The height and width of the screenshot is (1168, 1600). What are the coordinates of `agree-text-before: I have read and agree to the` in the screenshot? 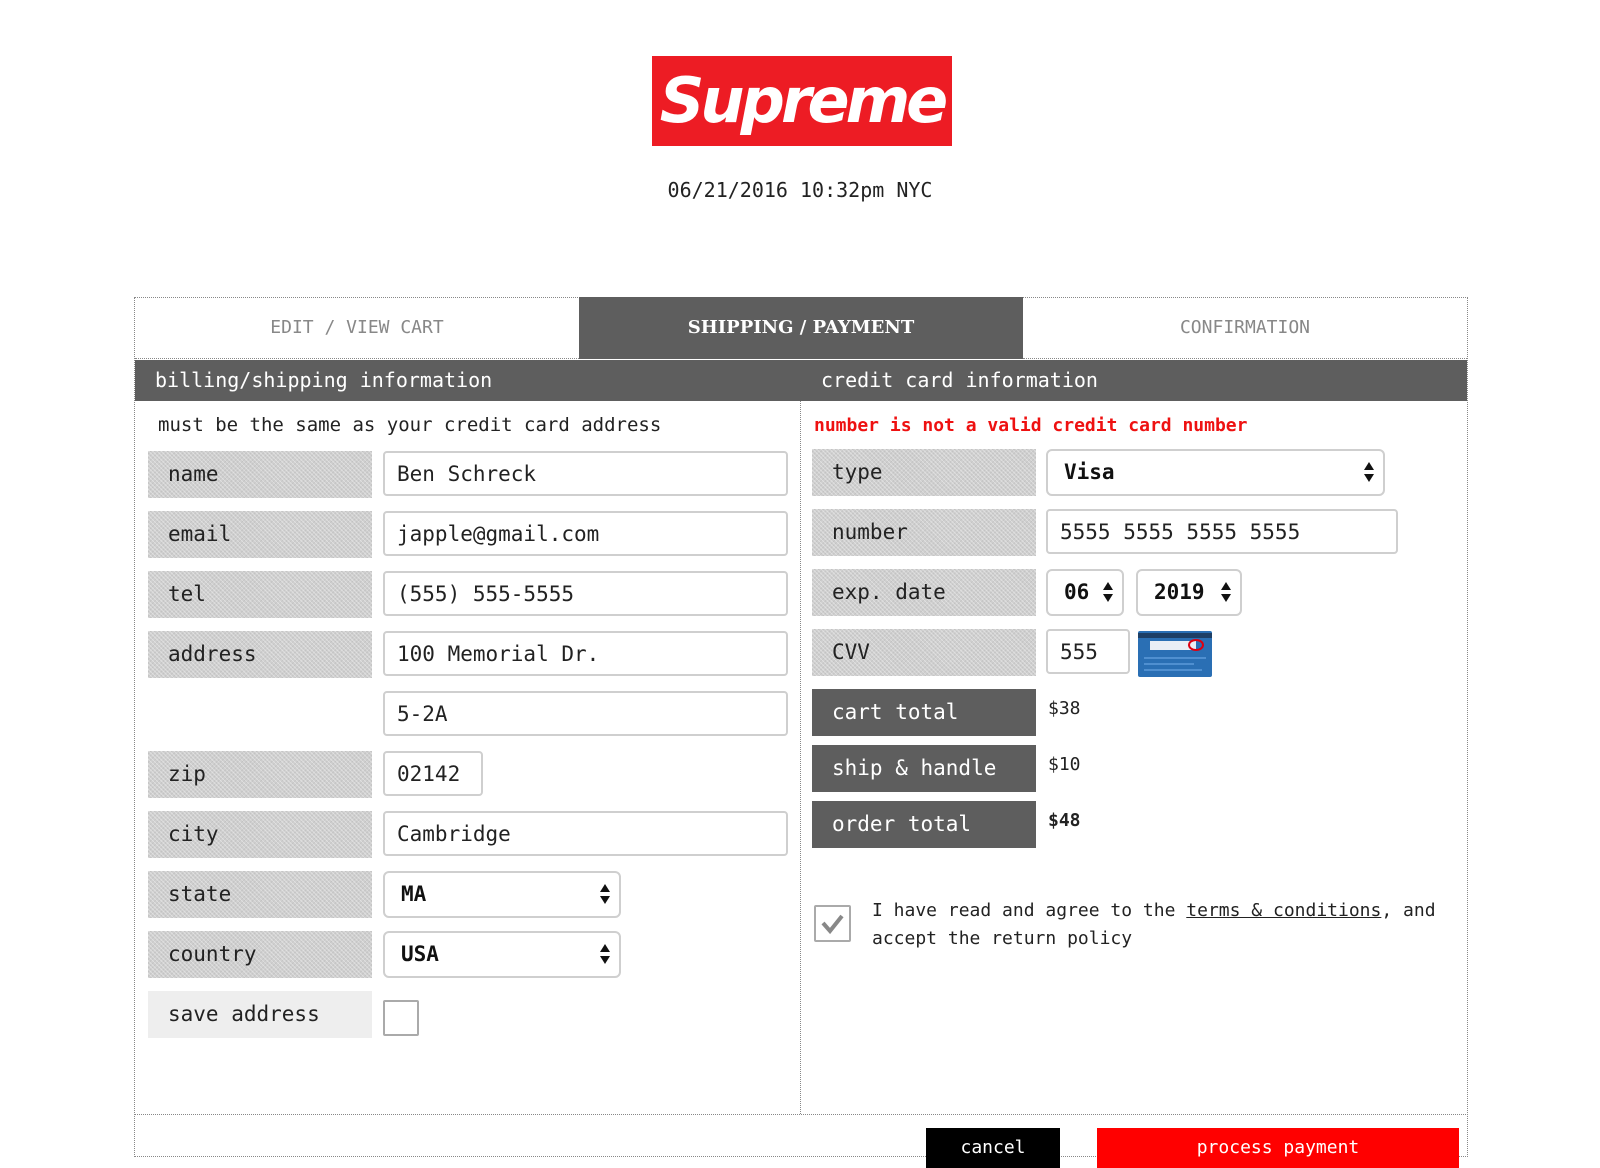 It's located at (1029, 910).